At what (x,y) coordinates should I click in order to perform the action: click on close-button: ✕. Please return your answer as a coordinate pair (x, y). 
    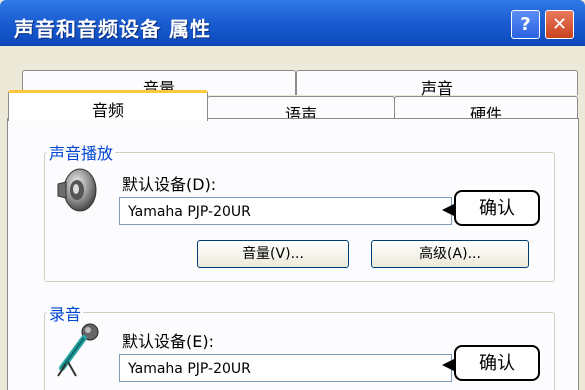
    Looking at the image, I should click on (559, 24).